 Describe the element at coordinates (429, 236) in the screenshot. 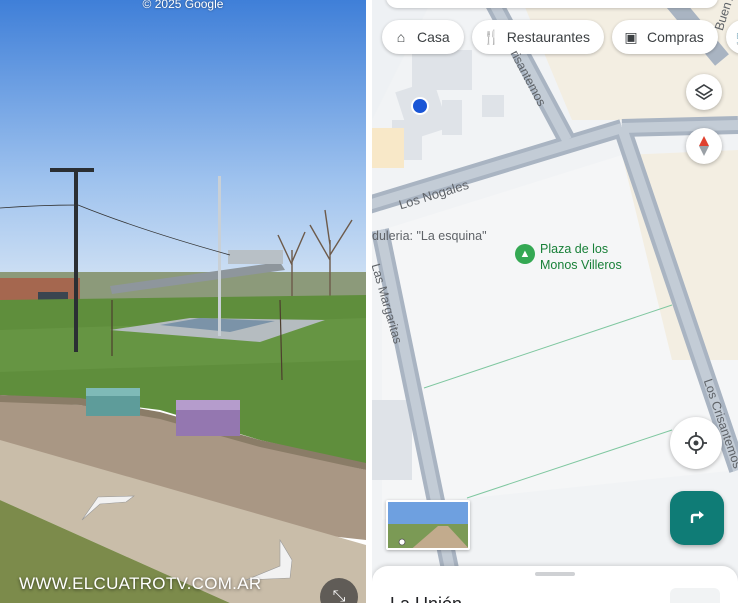

I see `place-label: duleria: "La esquina"` at that location.